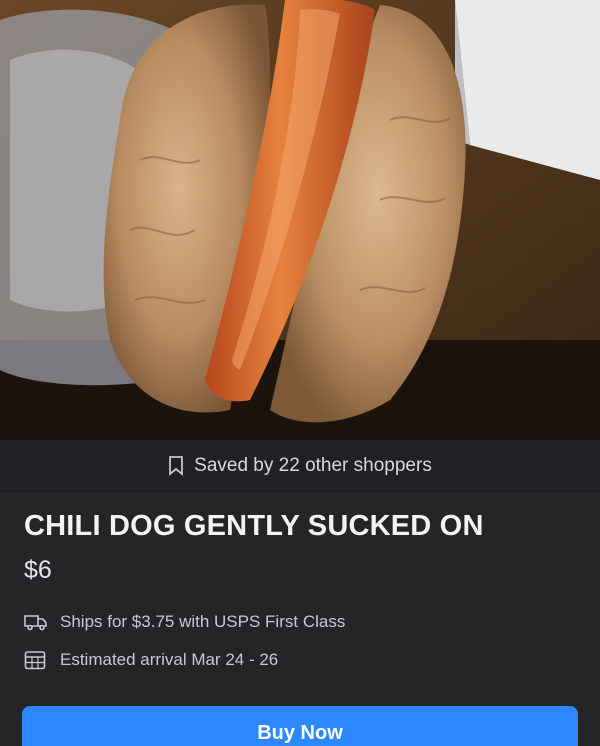  What do you see at coordinates (36, 660) in the screenshot?
I see `calendar-icon` at bounding box center [36, 660].